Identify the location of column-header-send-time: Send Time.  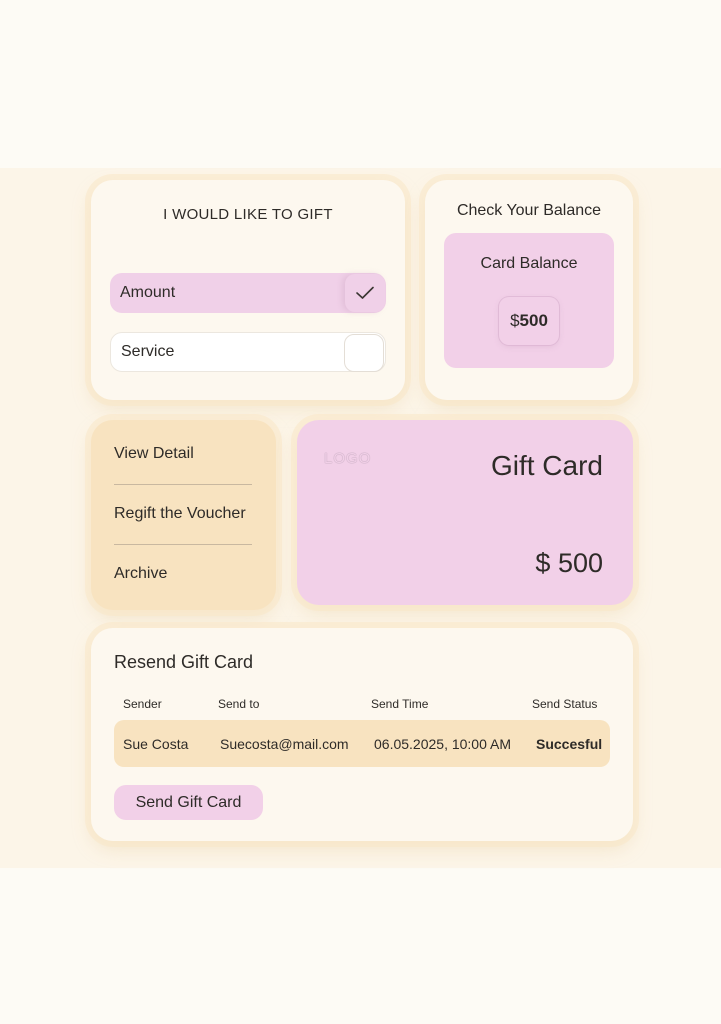
(400, 704).